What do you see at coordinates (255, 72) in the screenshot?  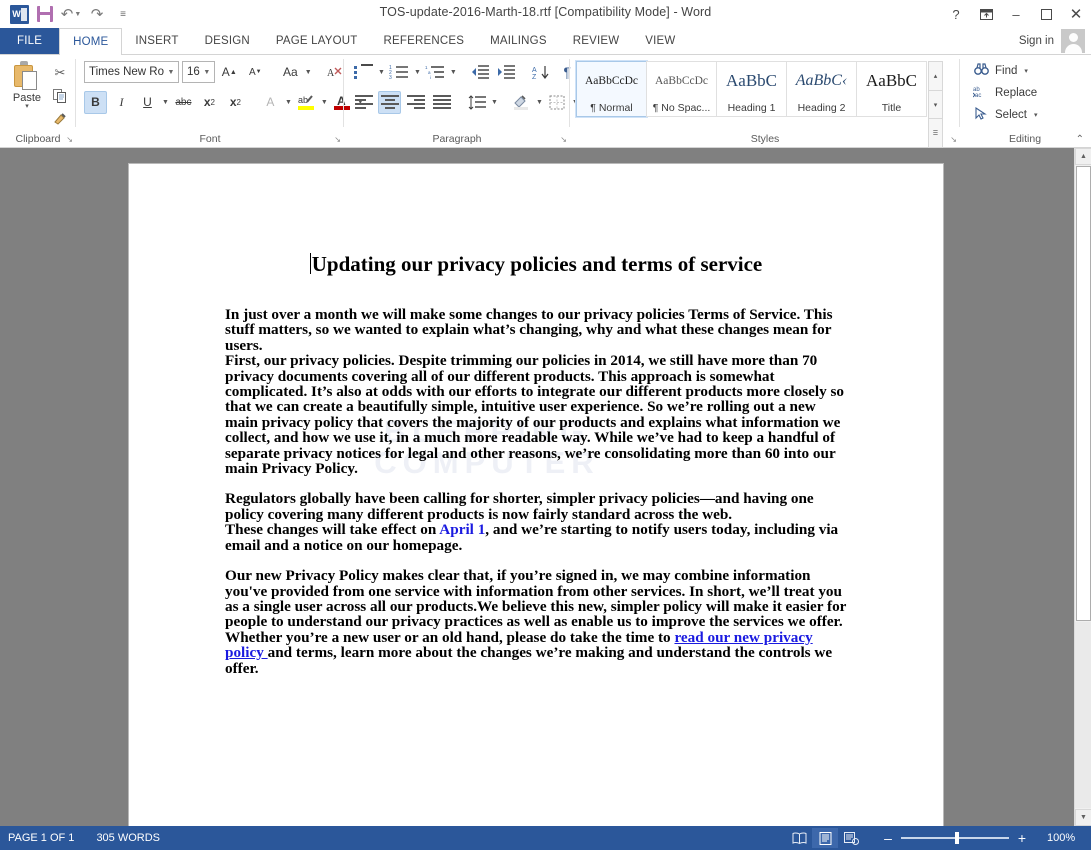 I see `shrink-font-icon: A ▼` at bounding box center [255, 72].